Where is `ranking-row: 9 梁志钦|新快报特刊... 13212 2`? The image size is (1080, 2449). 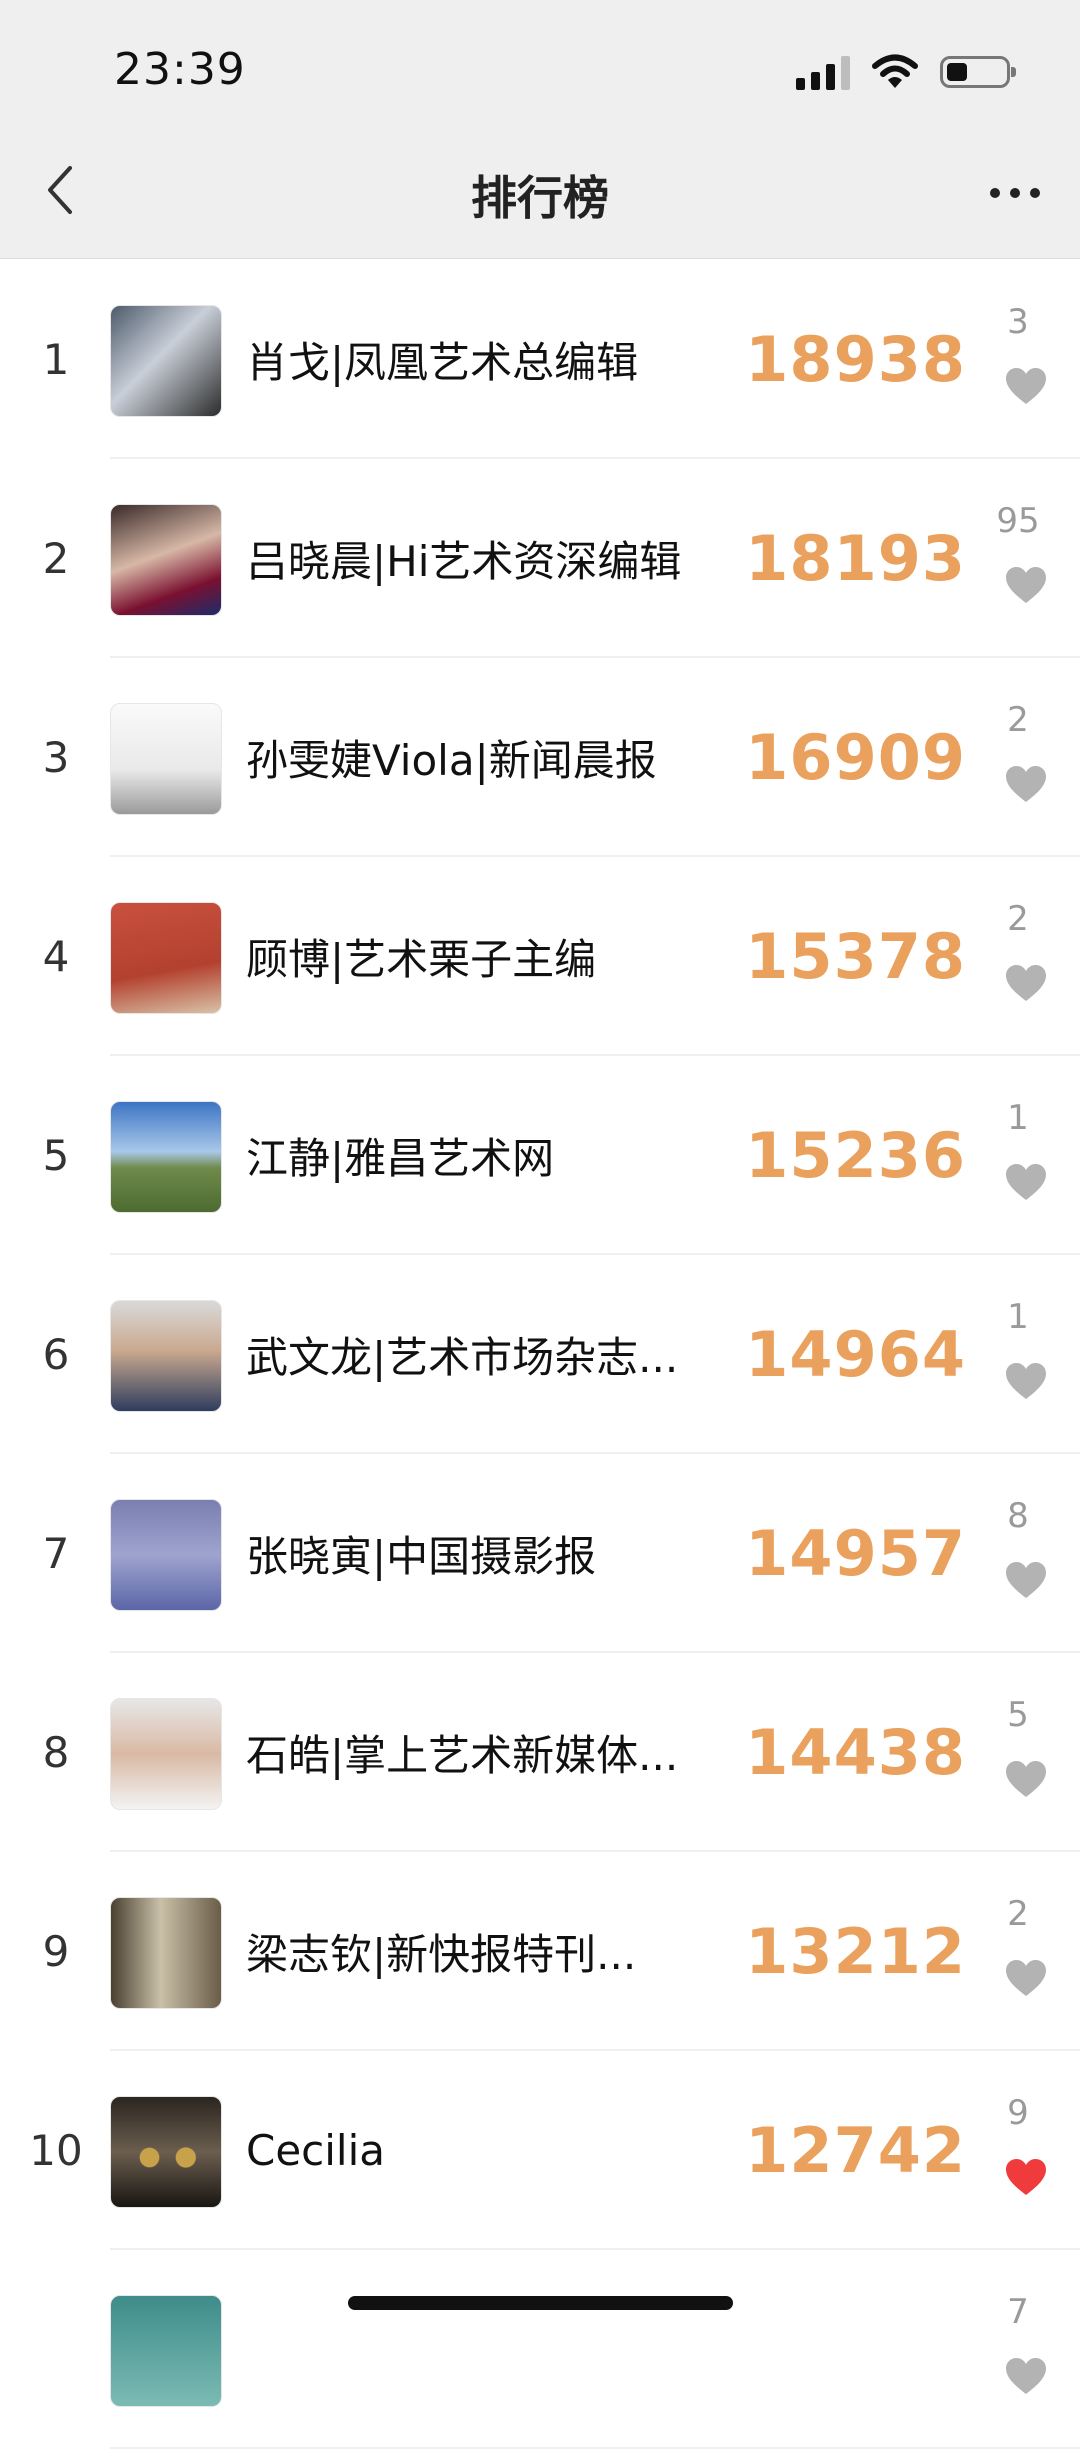 ranking-row: 9 梁志钦|新快报特刊... 13212 2 is located at coordinates (540, 1951).